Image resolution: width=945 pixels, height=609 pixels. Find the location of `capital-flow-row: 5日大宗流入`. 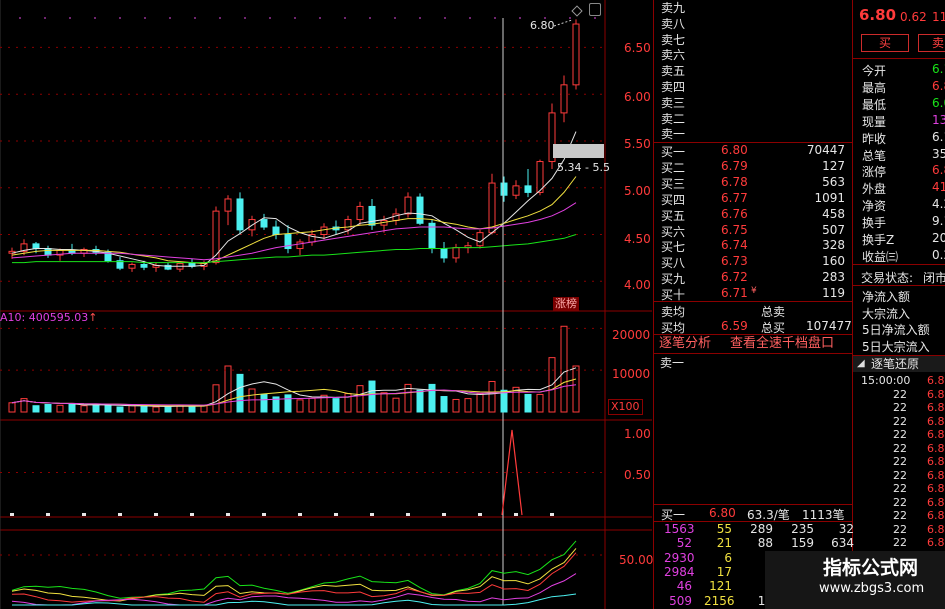

capital-flow-row: 5日大宗流入 is located at coordinates (900, 345).